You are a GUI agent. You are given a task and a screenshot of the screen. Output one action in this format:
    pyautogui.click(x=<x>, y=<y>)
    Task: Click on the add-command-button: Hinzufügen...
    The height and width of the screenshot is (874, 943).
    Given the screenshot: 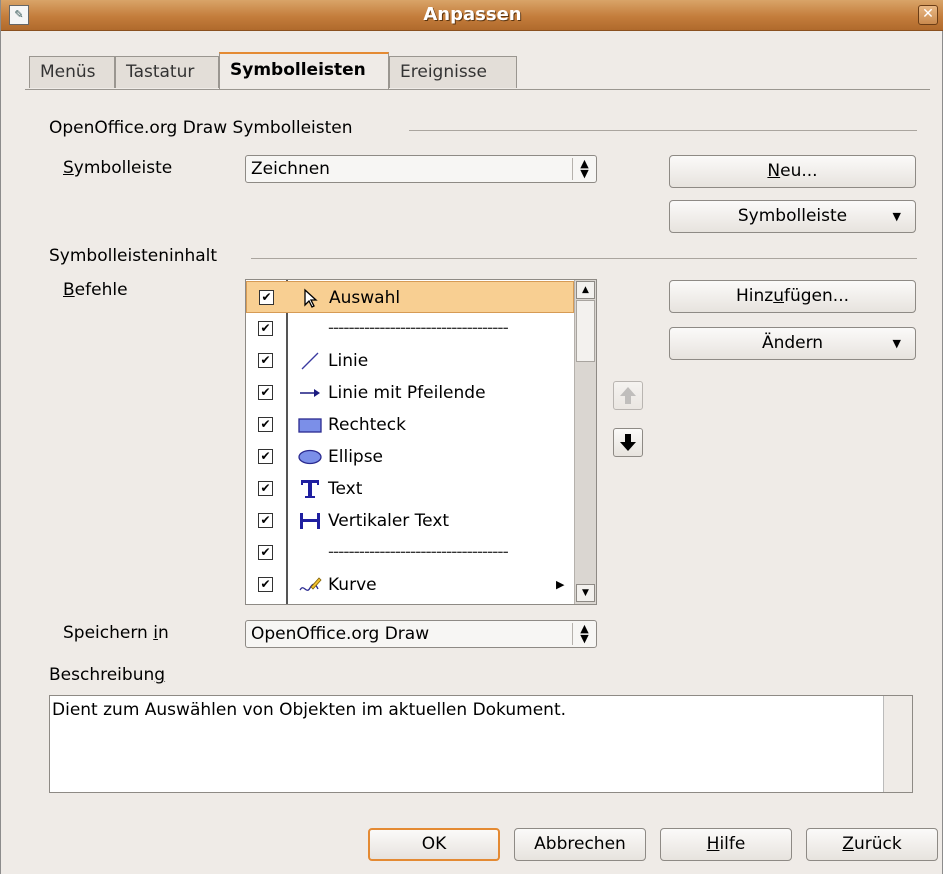 What is the action you would take?
    pyautogui.click(x=792, y=296)
    